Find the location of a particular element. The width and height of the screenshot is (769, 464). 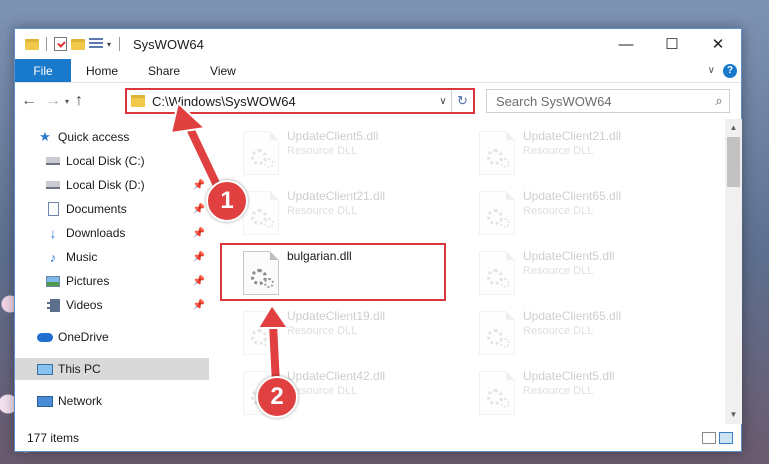

sidebar-item-quick-access: ★ Quick access is located at coordinates (112, 137).